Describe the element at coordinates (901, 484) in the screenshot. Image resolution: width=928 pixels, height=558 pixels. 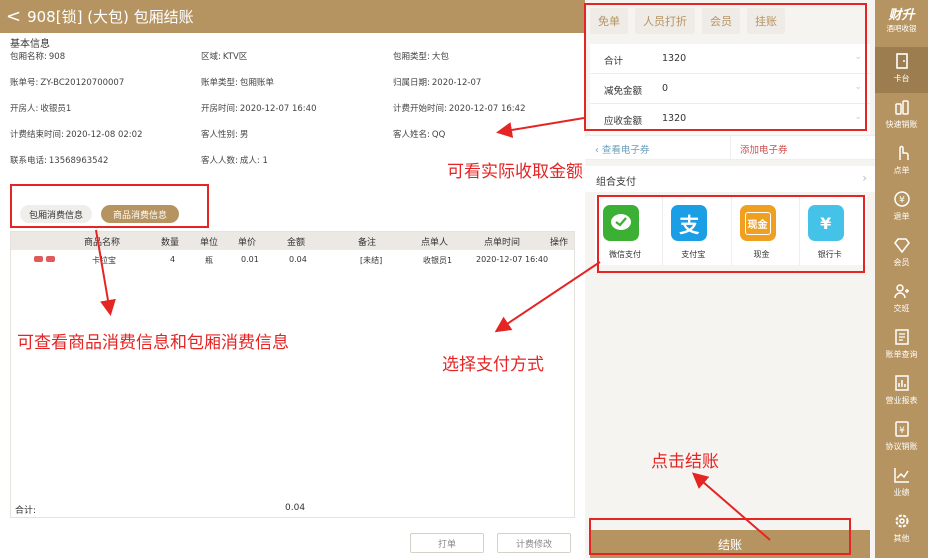
I see `sidebar-item-performance: 业绩` at that location.